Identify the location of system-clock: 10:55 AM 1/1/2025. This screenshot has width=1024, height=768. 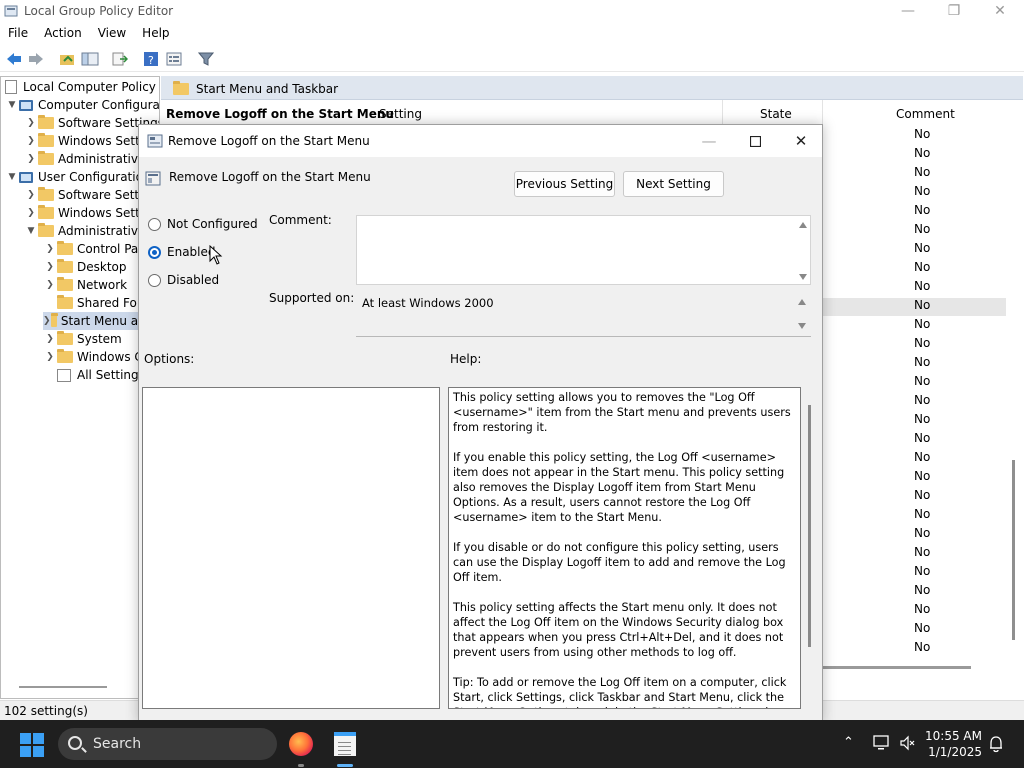
(950, 744).